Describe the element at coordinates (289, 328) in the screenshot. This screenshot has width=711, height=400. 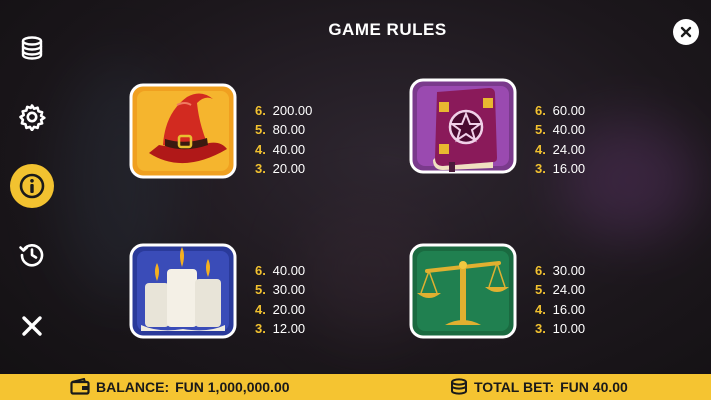
I see `pay-value: 12.00` at that location.